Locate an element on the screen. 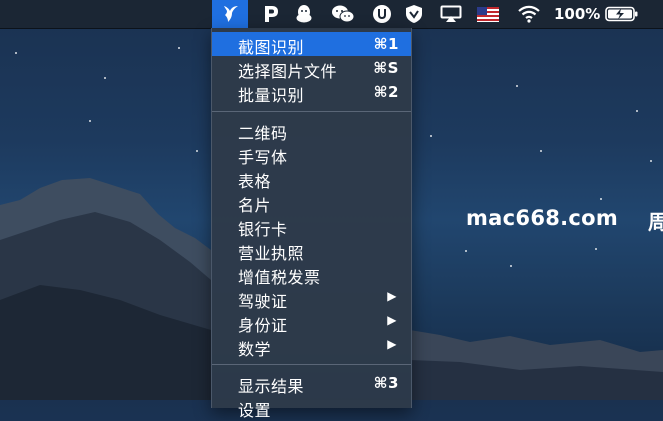 The image size is (663, 421). wifi-status-item is located at coordinates (529, 14).